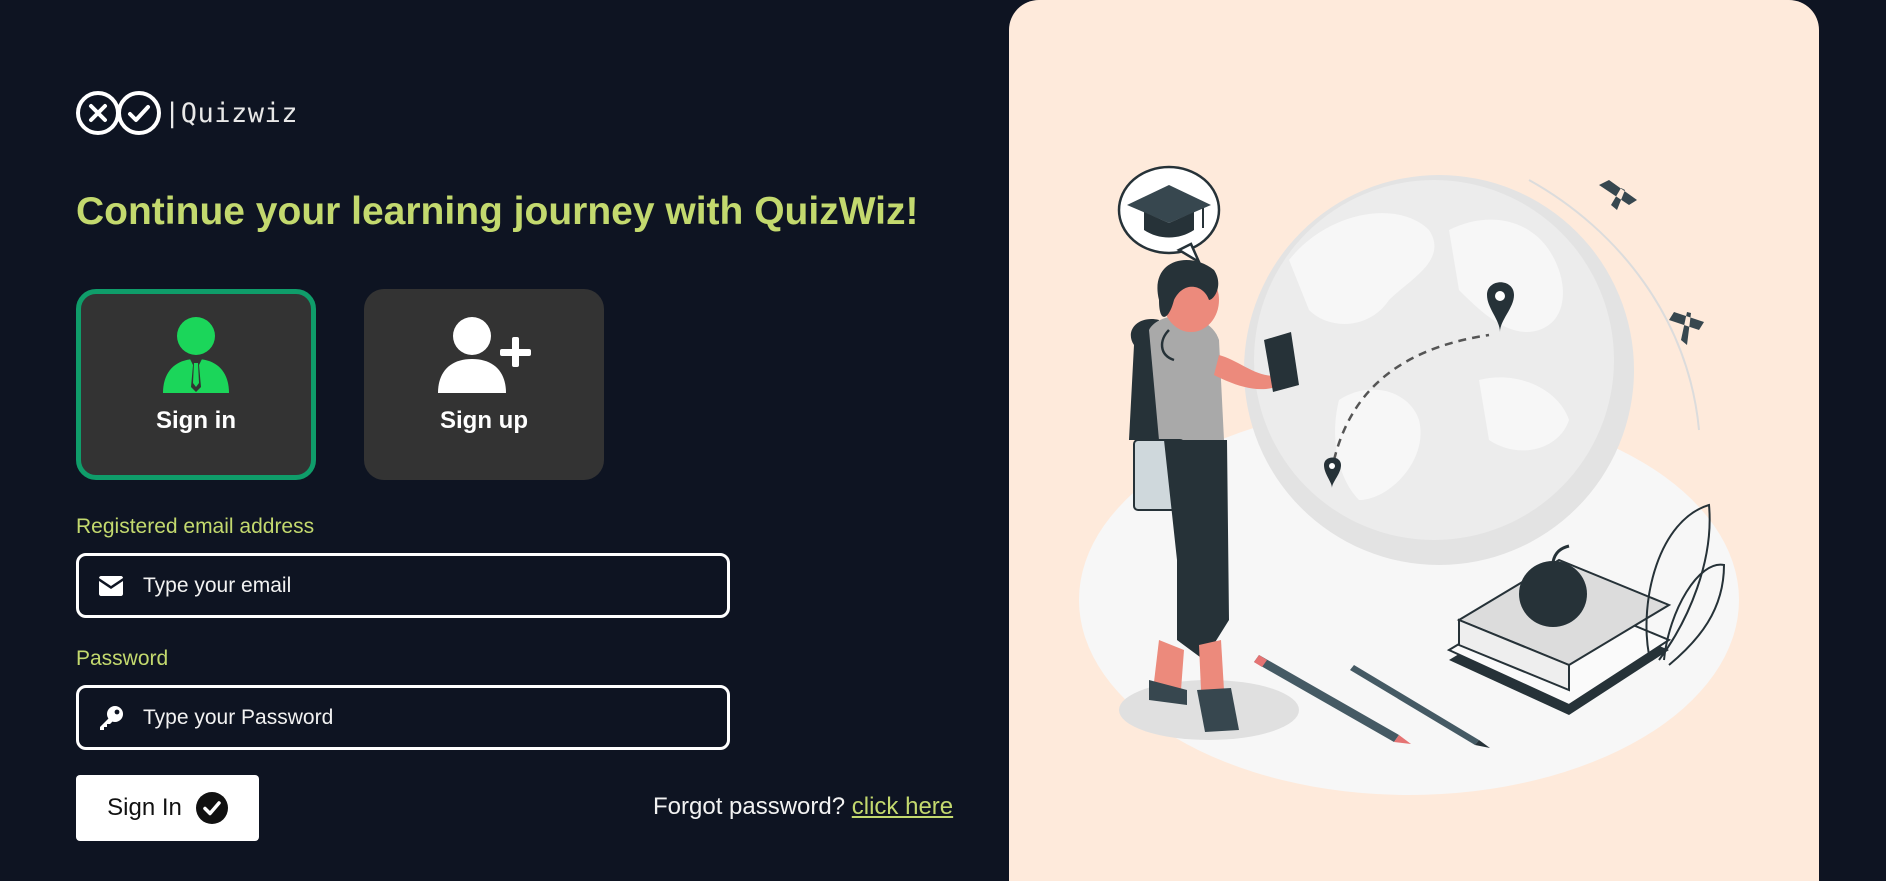  Describe the element at coordinates (749, 806) in the screenshot. I see `forgot-password-text: Forgot password?` at that location.